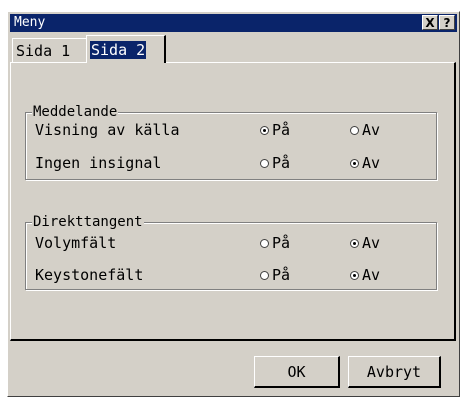 The image size is (466, 402). Describe the element at coordinates (30, 22) in the screenshot. I see `window-title: Meny` at that location.